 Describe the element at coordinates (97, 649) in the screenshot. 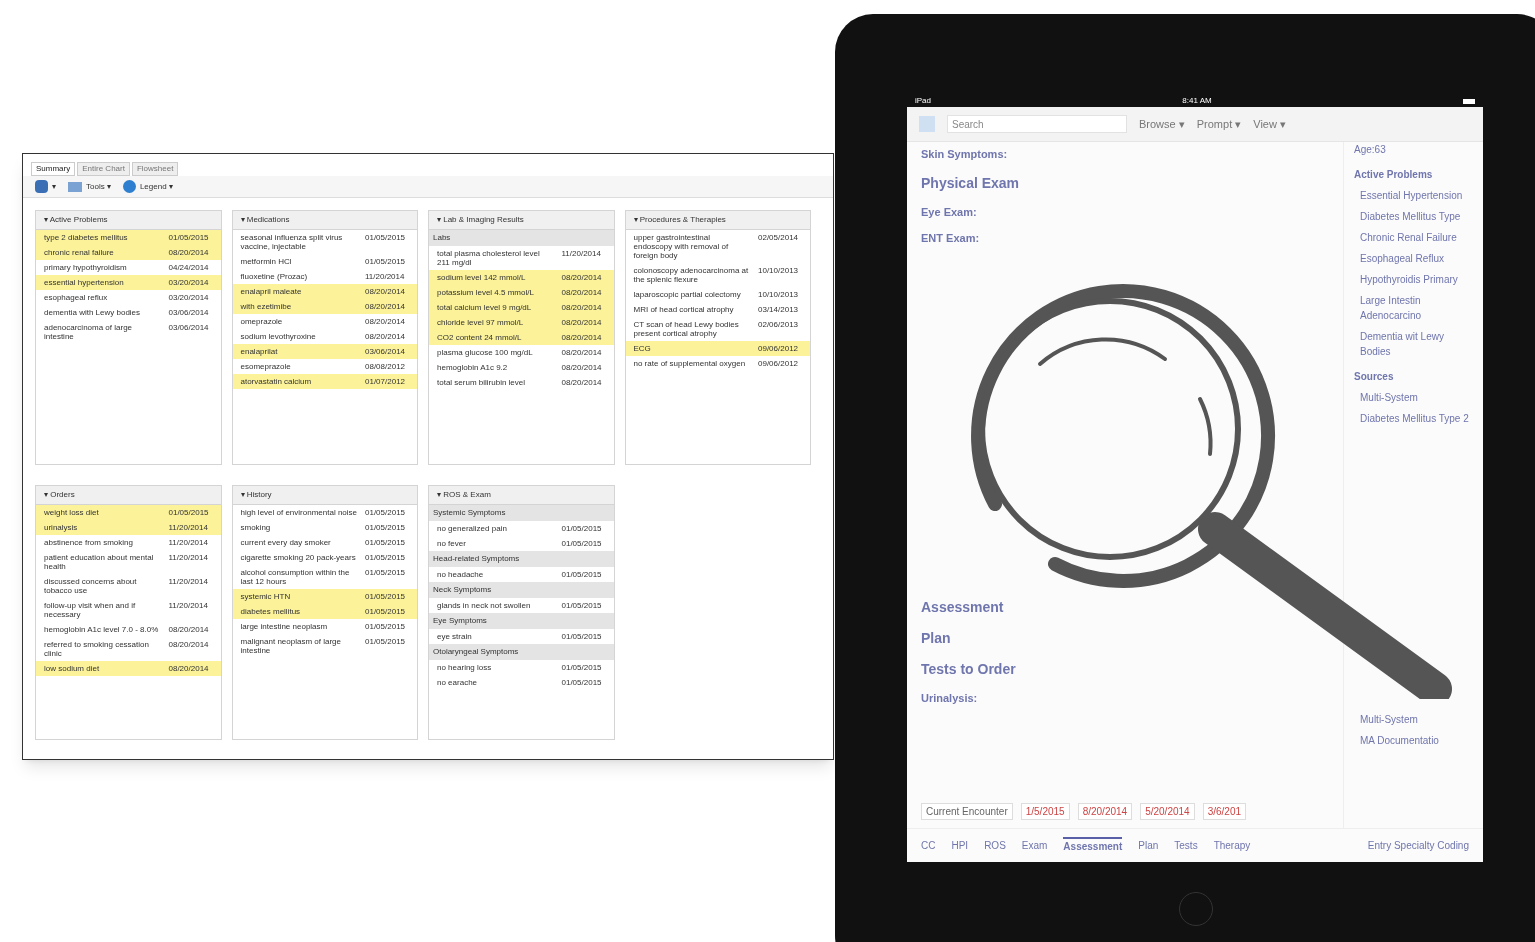

I see `row-text: referred to smoking cessation clinic` at that location.